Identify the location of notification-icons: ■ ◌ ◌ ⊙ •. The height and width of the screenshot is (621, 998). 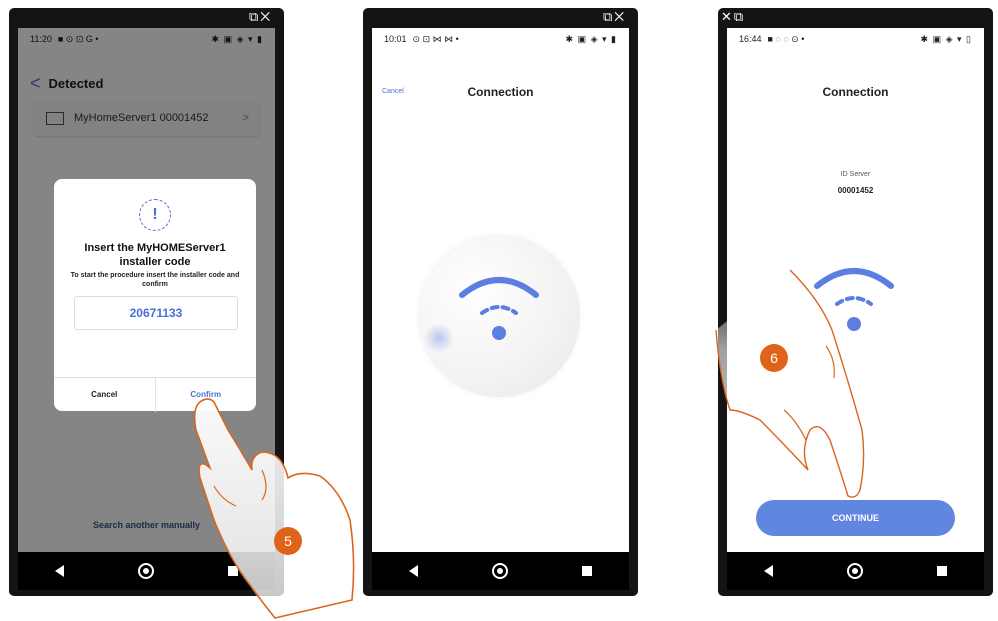
(786, 38).